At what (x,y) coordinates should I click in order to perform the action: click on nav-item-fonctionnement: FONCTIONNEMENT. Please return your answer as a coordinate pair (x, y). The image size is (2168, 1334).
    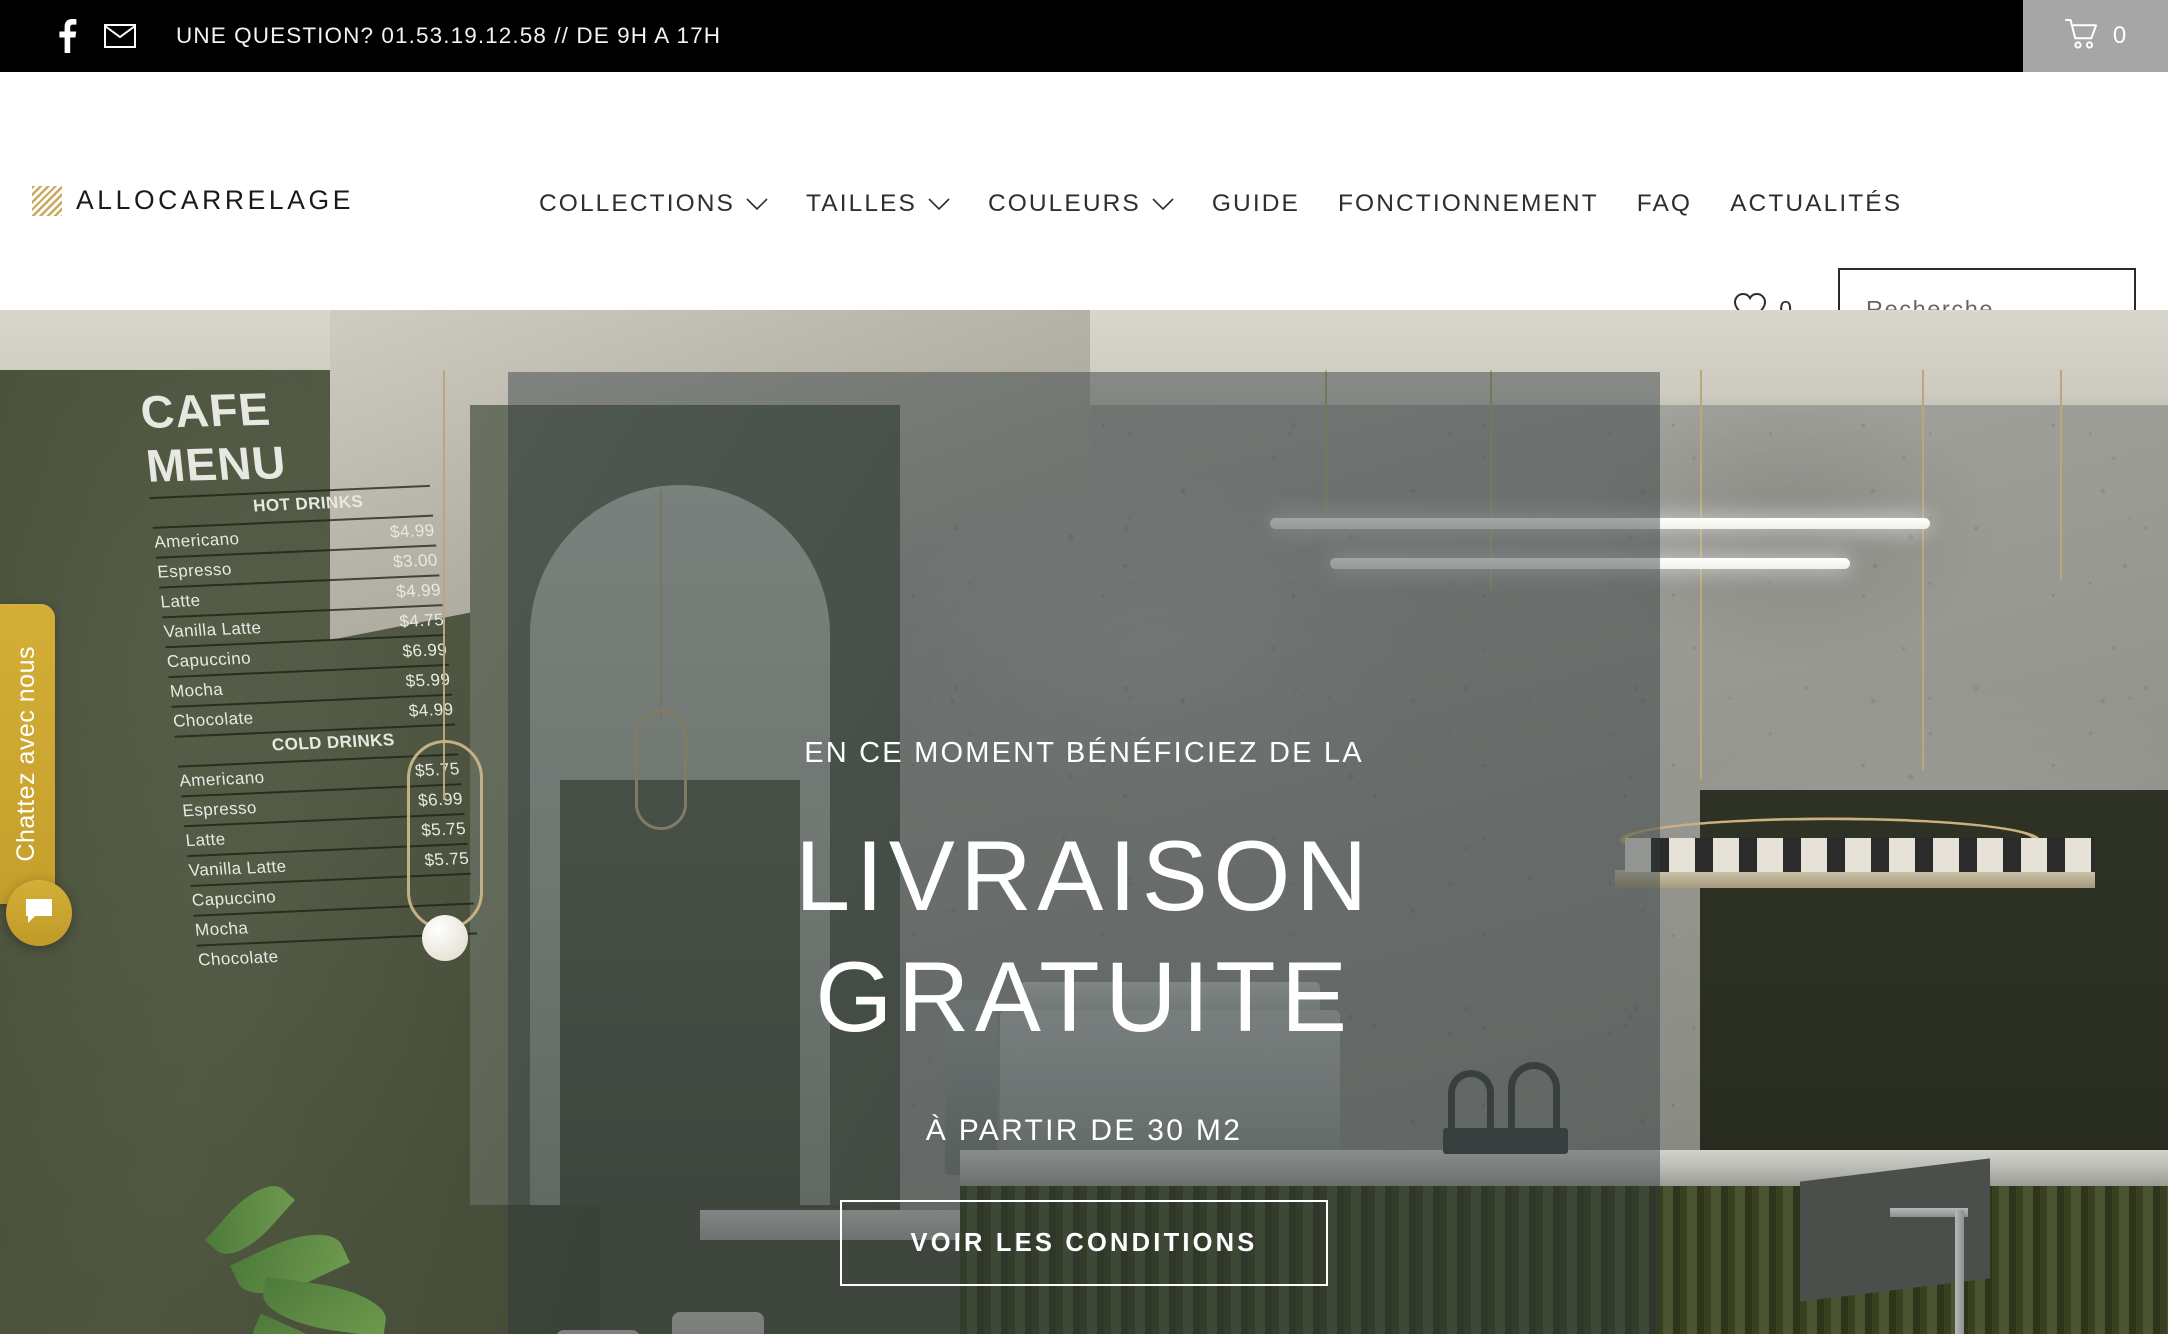
    Looking at the image, I should click on (1468, 204).